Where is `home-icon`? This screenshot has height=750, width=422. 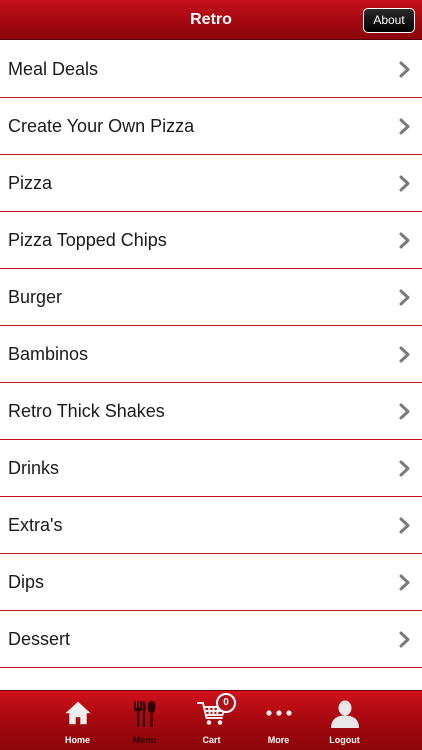 home-icon is located at coordinates (77, 713).